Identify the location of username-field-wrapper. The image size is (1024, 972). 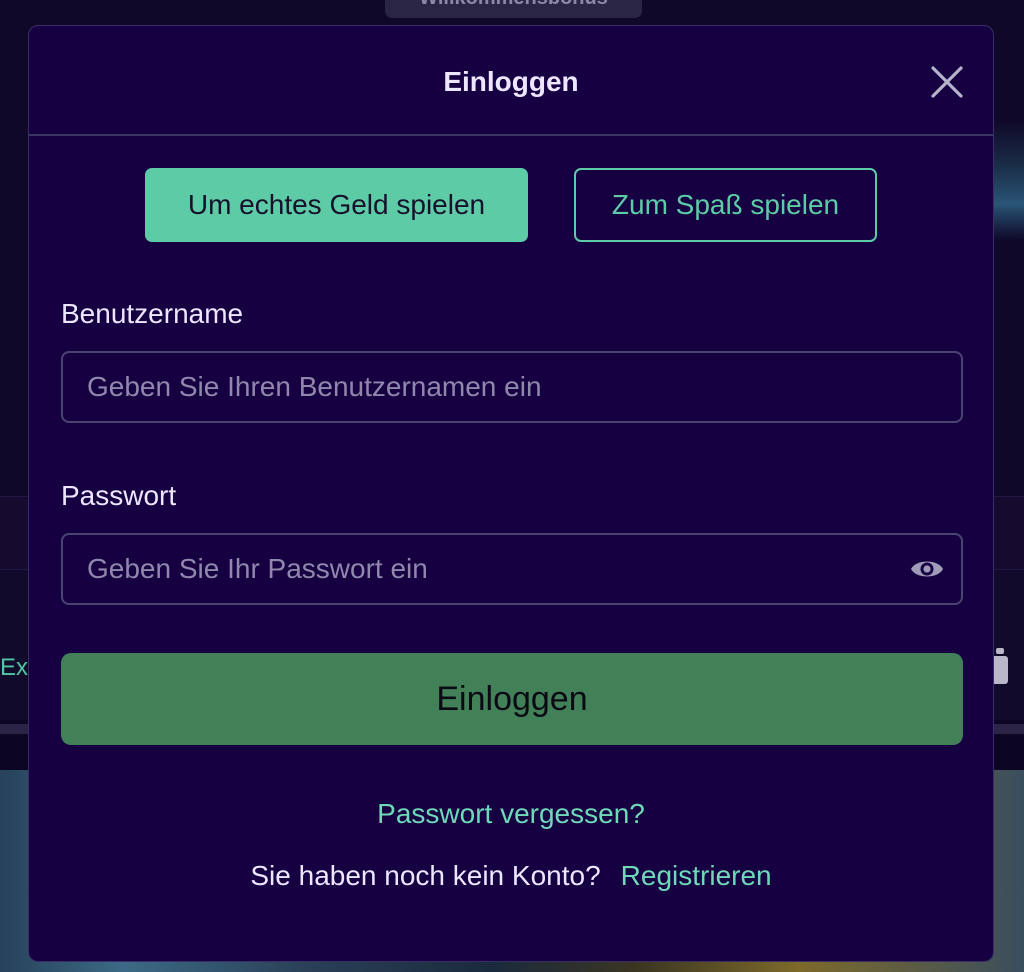
(512, 387).